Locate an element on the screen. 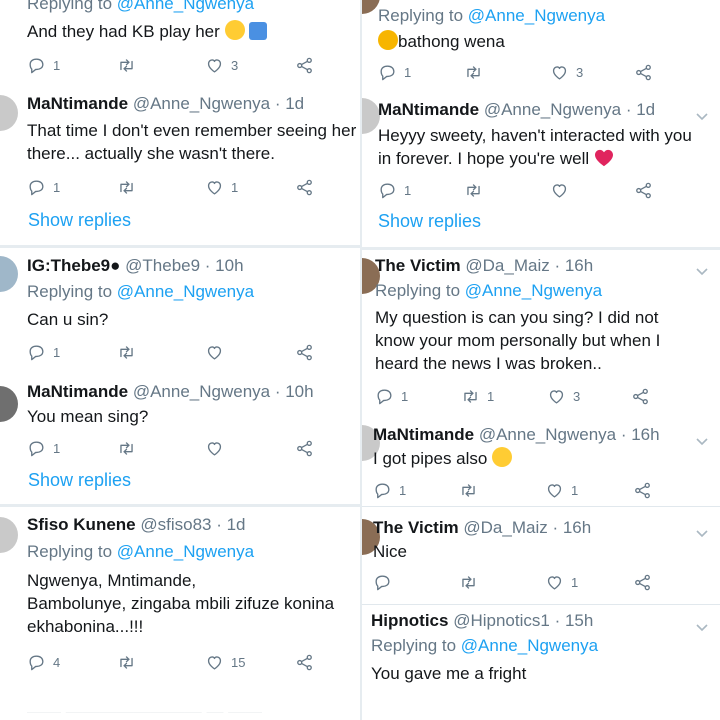 The width and height of the screenshot is (720, 720). display-name: IG:Thebe9● is located at coordinates (73, 265).